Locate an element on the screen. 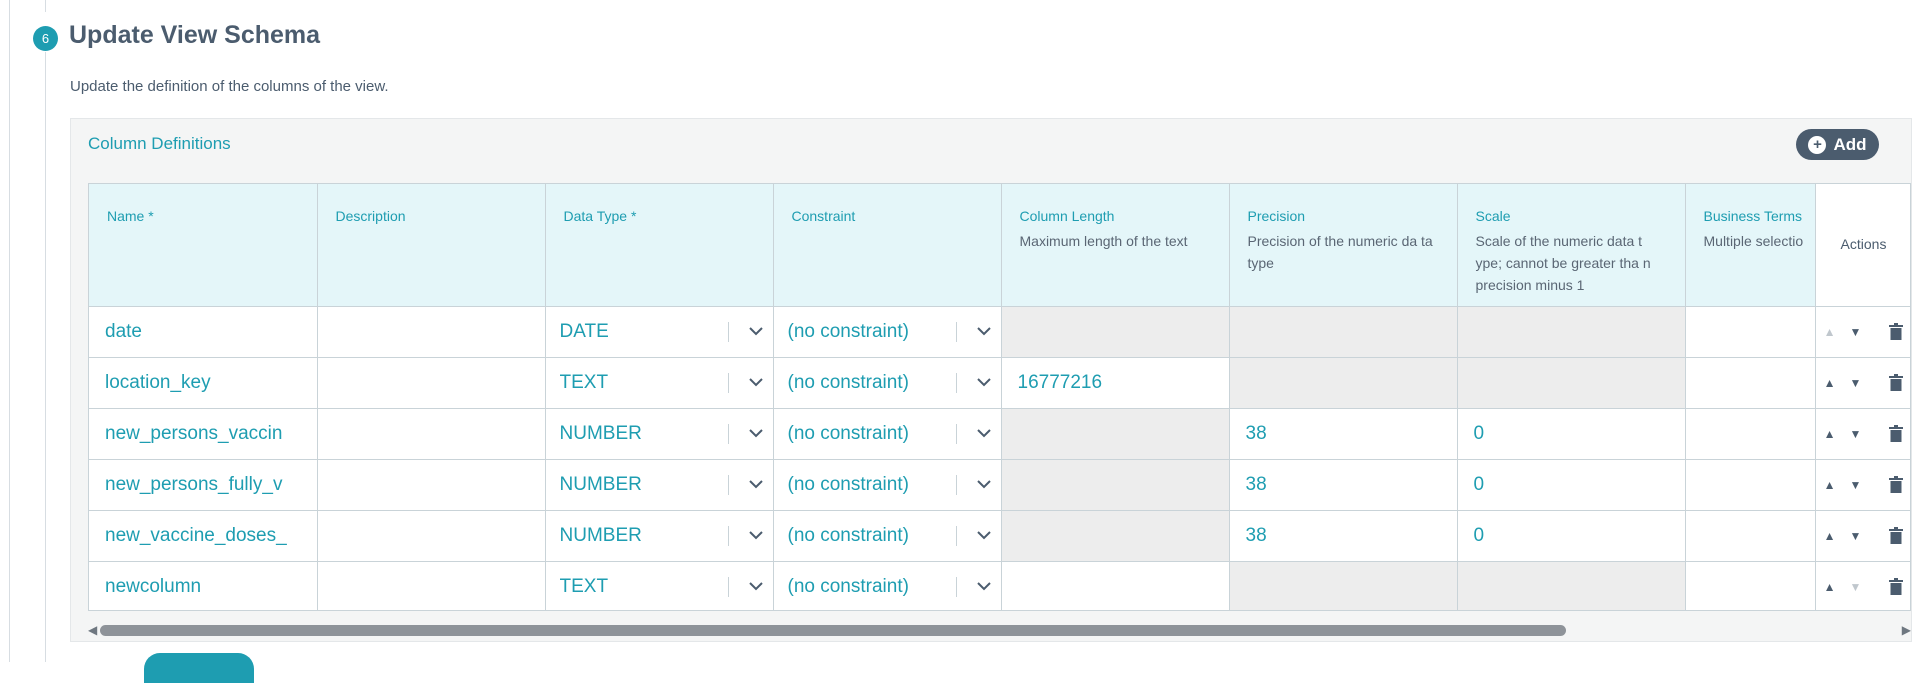 Image resolution: width=1920 pixels, height=683 pixels. header-constraint: Constraint is located at coordinates (887, 245).